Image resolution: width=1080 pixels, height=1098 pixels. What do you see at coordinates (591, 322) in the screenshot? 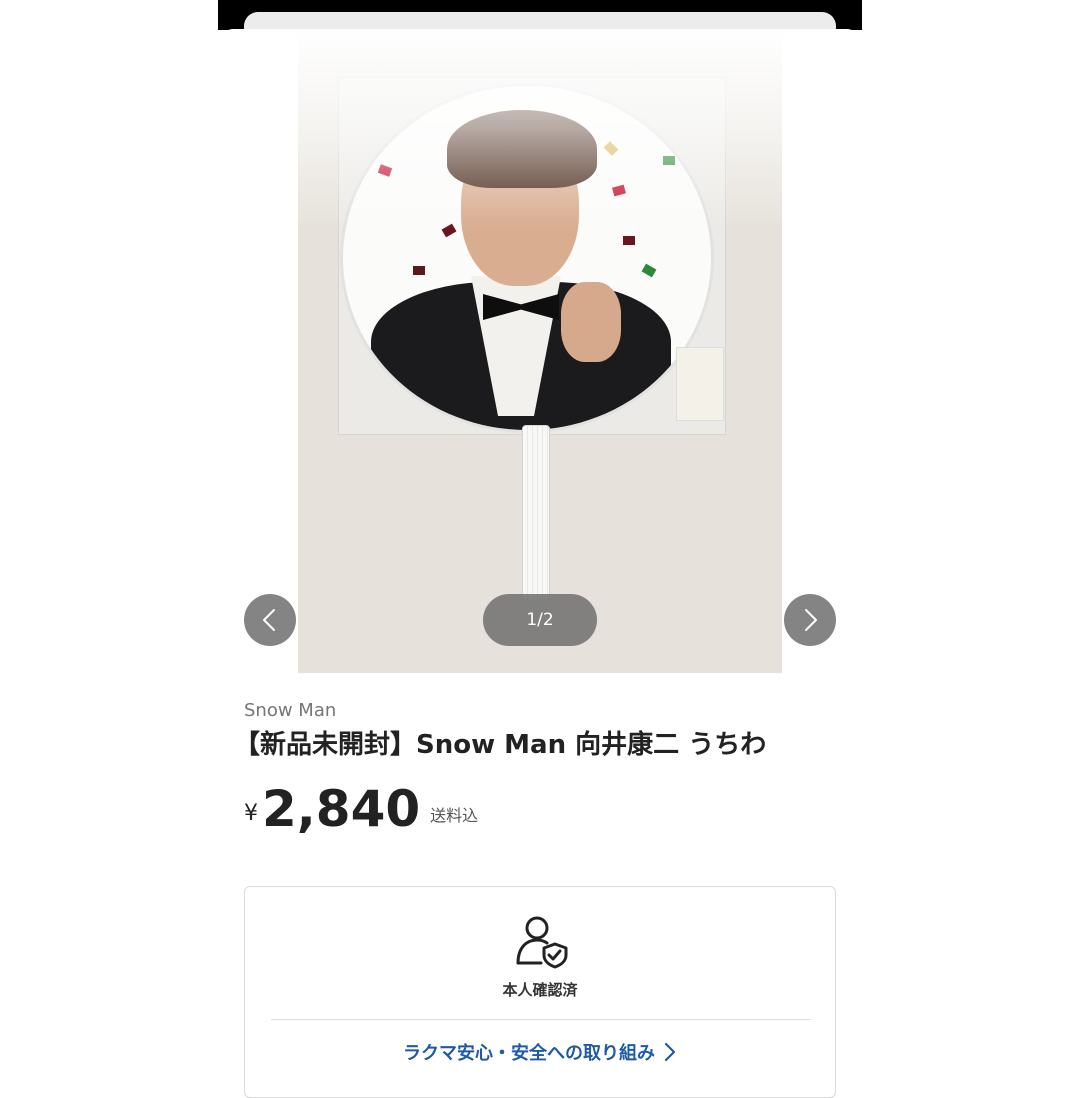
I see `pointing-hand` at bounding box center [591, 322].